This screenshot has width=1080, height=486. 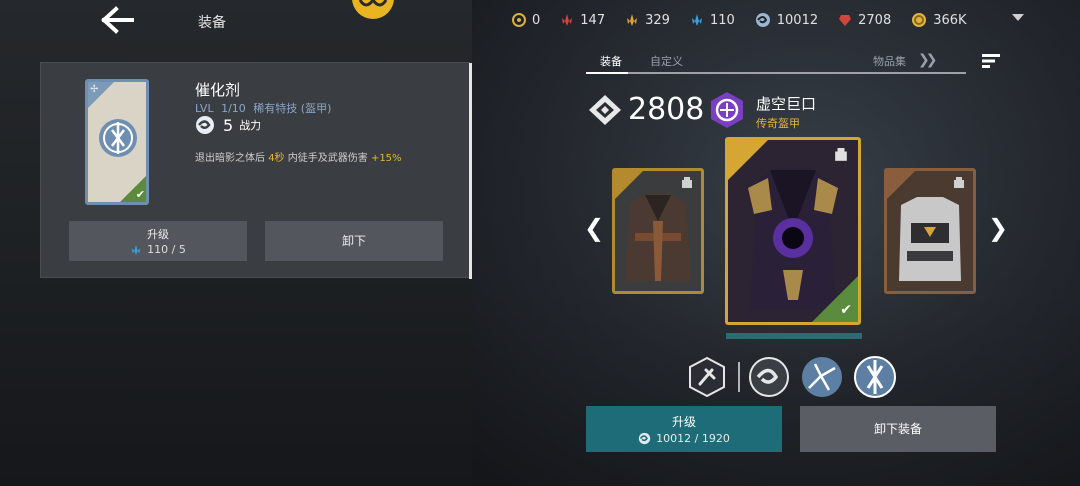 What do you see at coordinates (875, 377) in the screenshot?
I see `blade-perk-icon` at bounding box center [875, 377].